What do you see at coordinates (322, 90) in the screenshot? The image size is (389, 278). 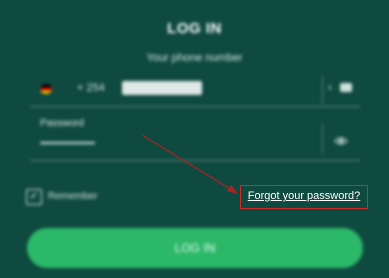 I see `phone-divider` at bounding box center [322, 90].